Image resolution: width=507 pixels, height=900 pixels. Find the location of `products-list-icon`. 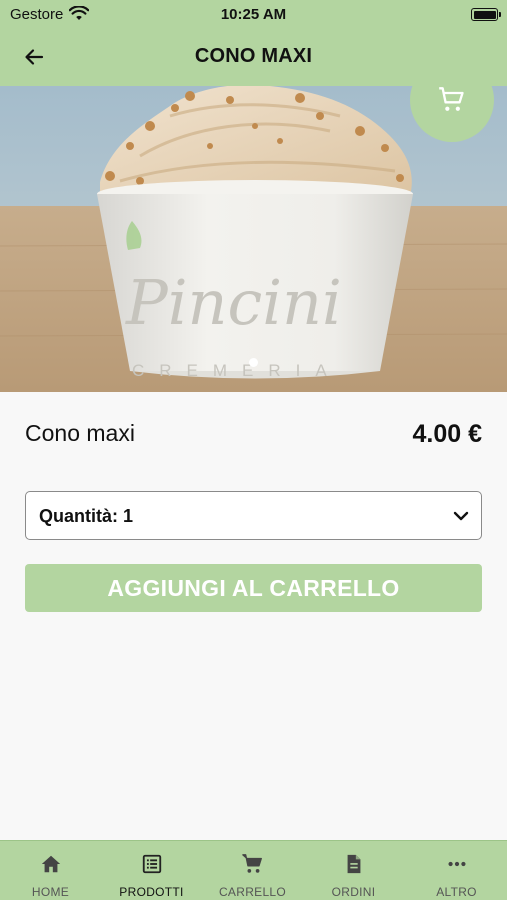

products-list-icon is located at coordinates (151, 864).